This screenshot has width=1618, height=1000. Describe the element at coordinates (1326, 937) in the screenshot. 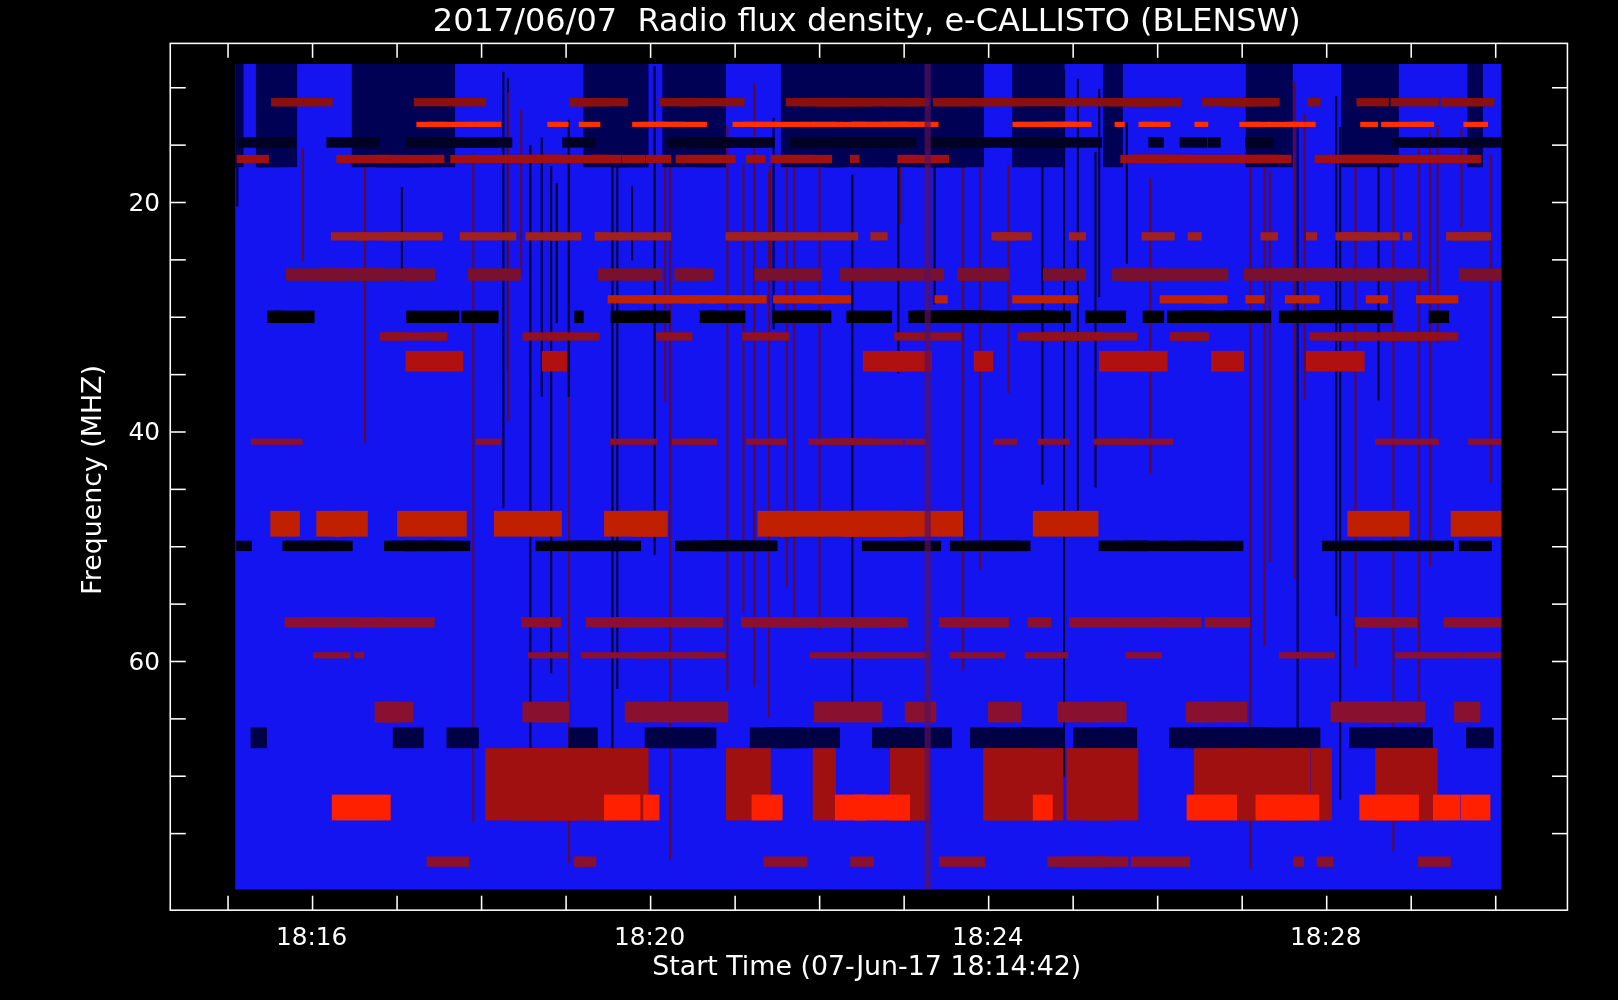

I see `tick-label: 18:28` at that location.